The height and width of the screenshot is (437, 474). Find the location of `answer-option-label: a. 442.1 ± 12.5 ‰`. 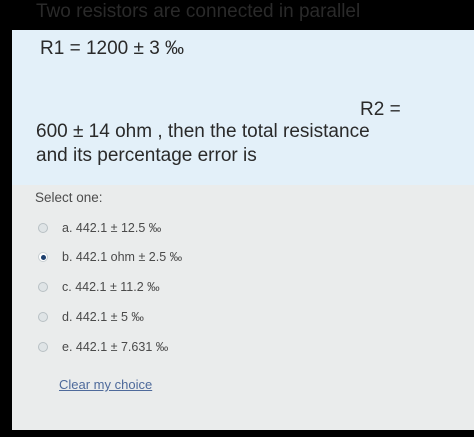

answer-option-label: a. 442.1 ± 12.5 ‰ is located at coordinates (112, 228).